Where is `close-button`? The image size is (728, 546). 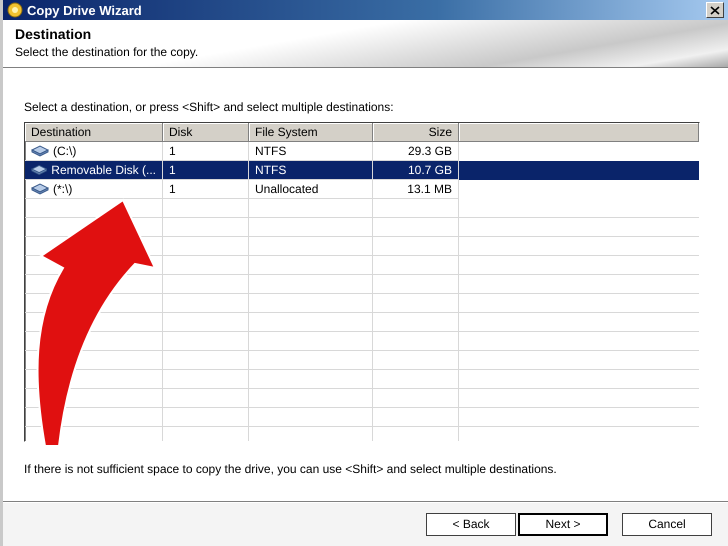
close-button is located at coordinates (715, 10).